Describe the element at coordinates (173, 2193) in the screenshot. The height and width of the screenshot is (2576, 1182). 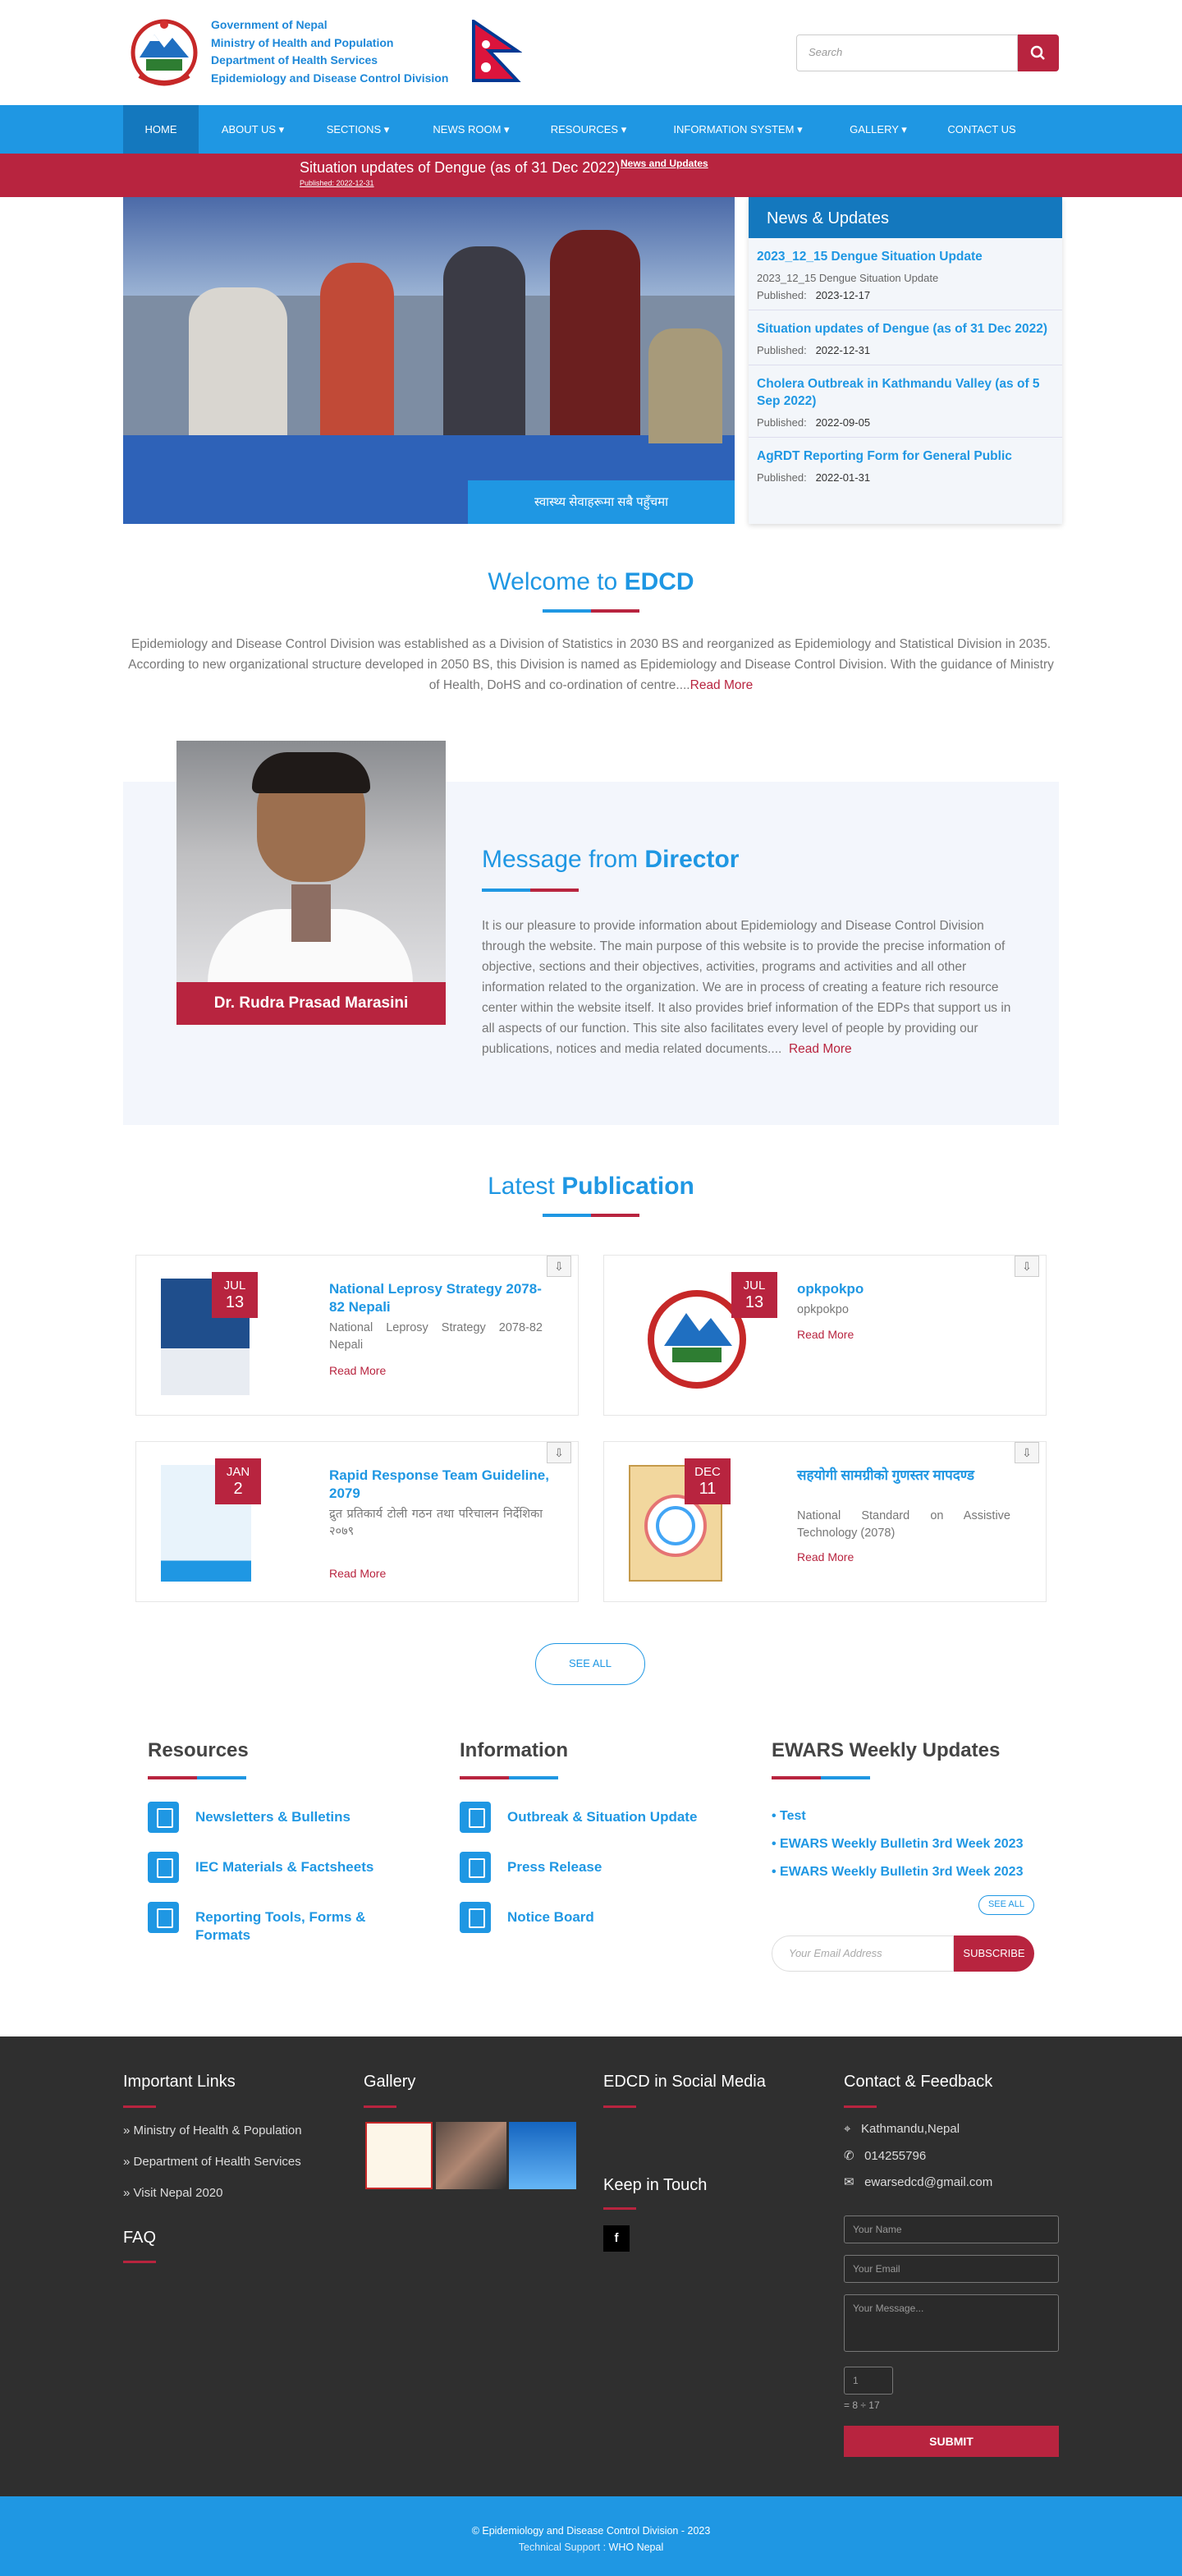
I see `footer-link: » Visit Nepal 2020` at that location.